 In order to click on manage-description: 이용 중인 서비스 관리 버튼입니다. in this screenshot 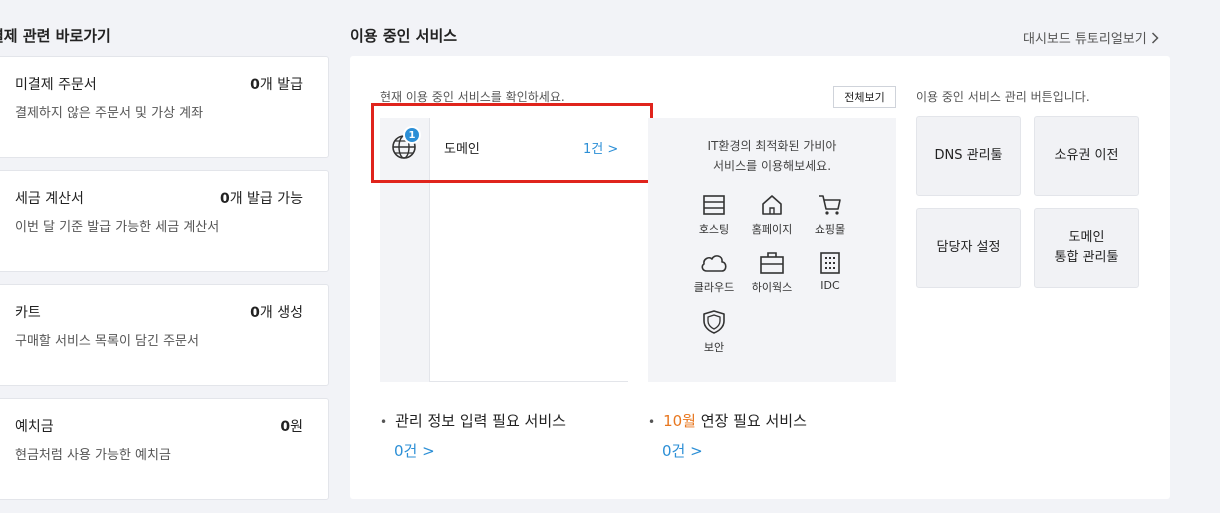, I will do `click(1003, 97)`.